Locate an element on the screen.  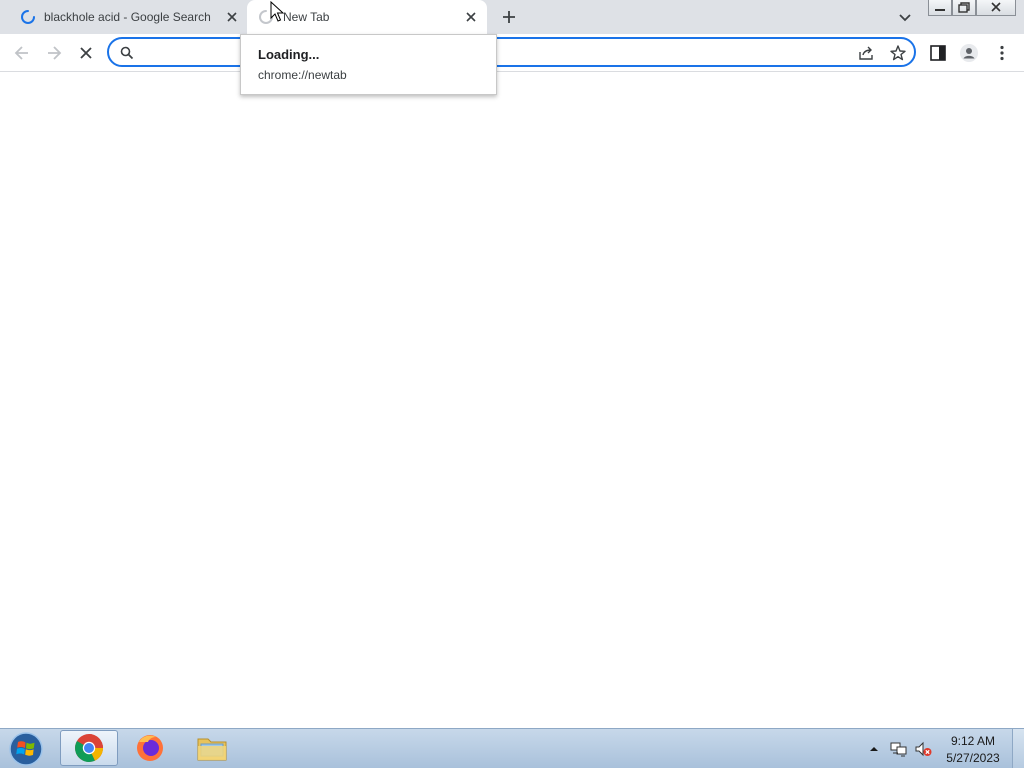
tray-overflow-icon is located at coordinates (874, 749).